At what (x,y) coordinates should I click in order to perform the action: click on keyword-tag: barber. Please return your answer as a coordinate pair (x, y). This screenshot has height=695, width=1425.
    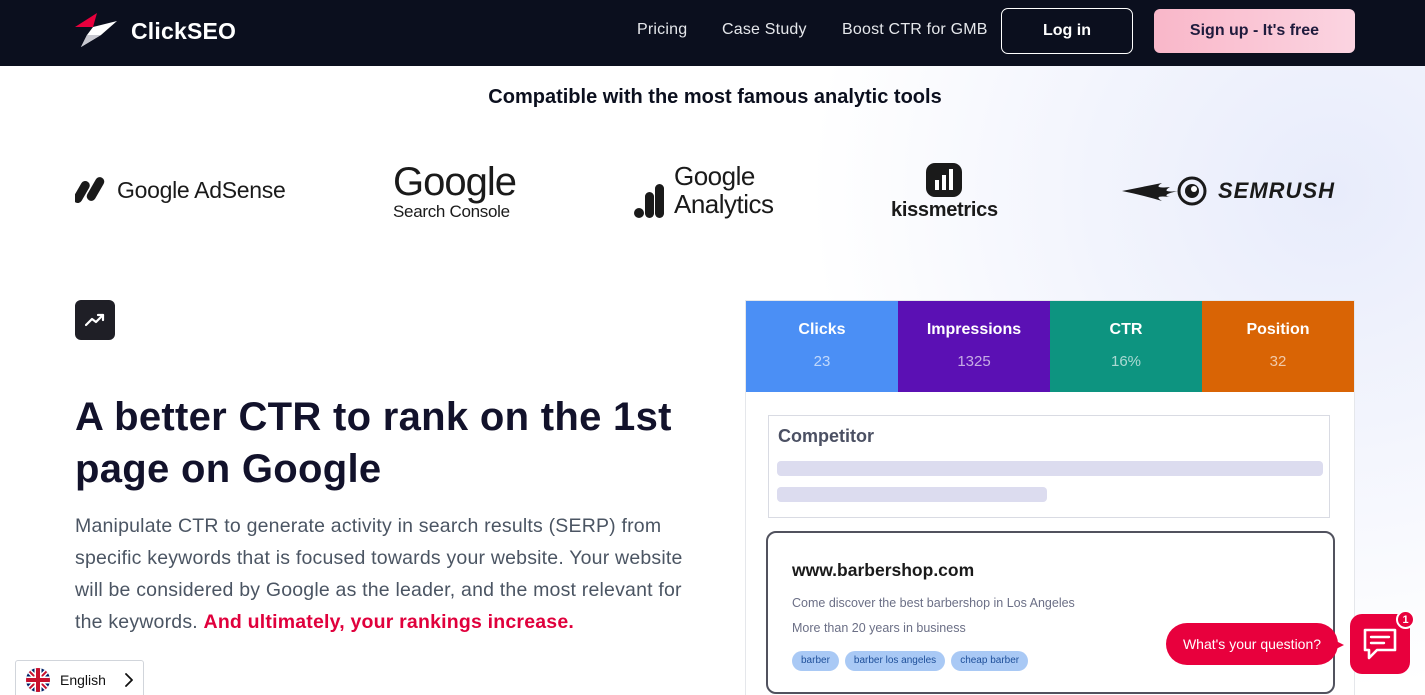
    Looking at the image, I should click on (815, 661).